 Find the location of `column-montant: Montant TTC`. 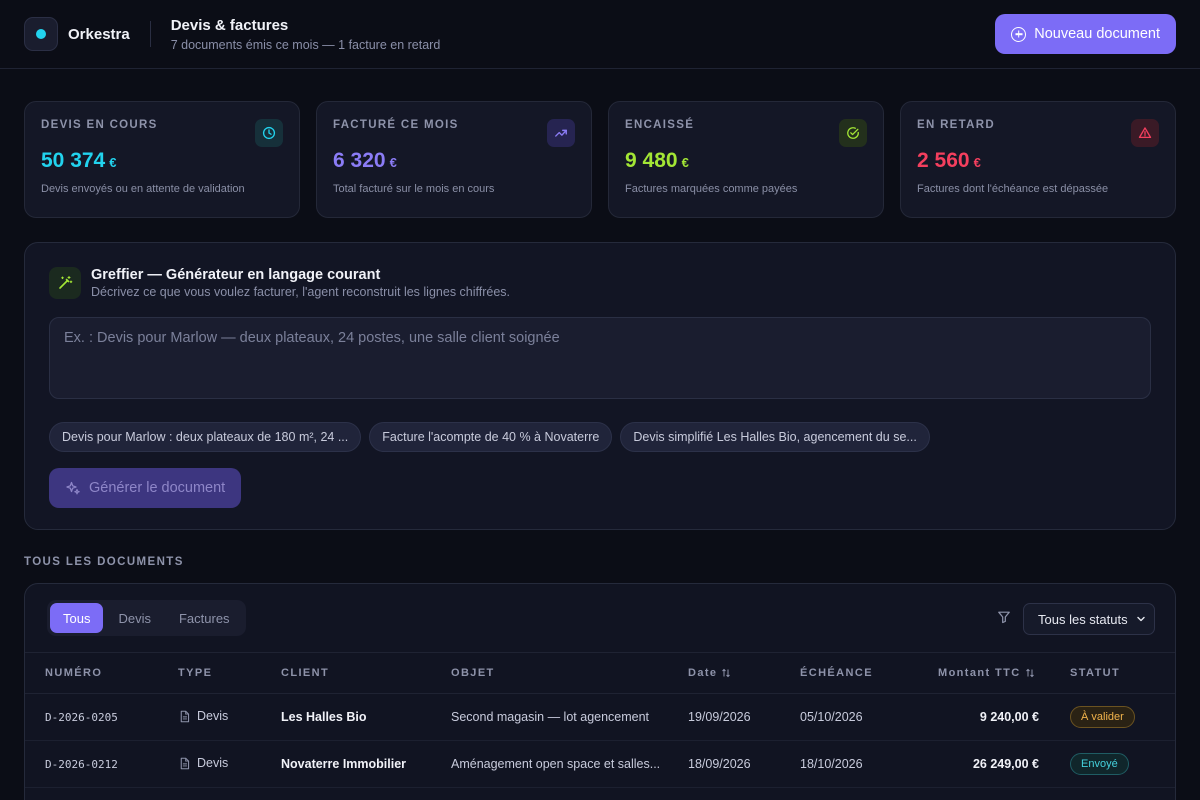

column-montant: Montant TTC is located at coordinates (986, 673).